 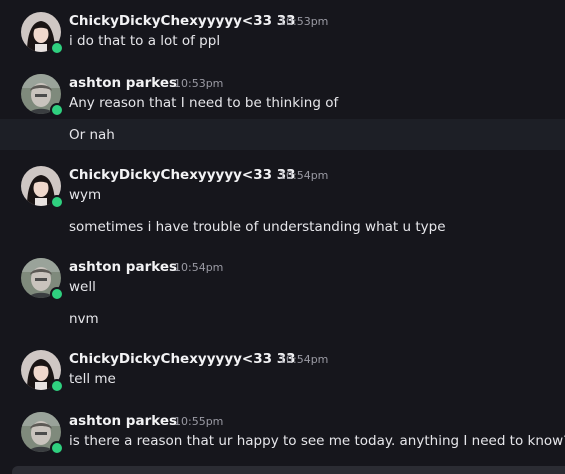 I want to click on message-composer, so click(x=288, y=470).